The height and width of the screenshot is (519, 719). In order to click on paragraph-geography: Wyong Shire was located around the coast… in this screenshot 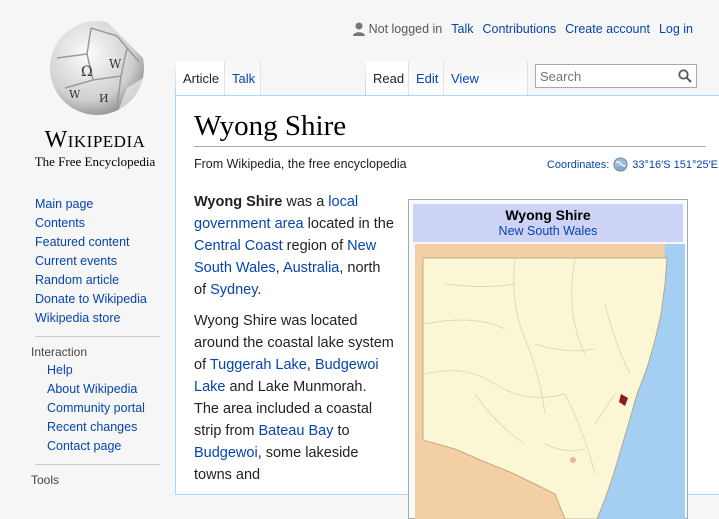, I will do `click(294, 398)`.